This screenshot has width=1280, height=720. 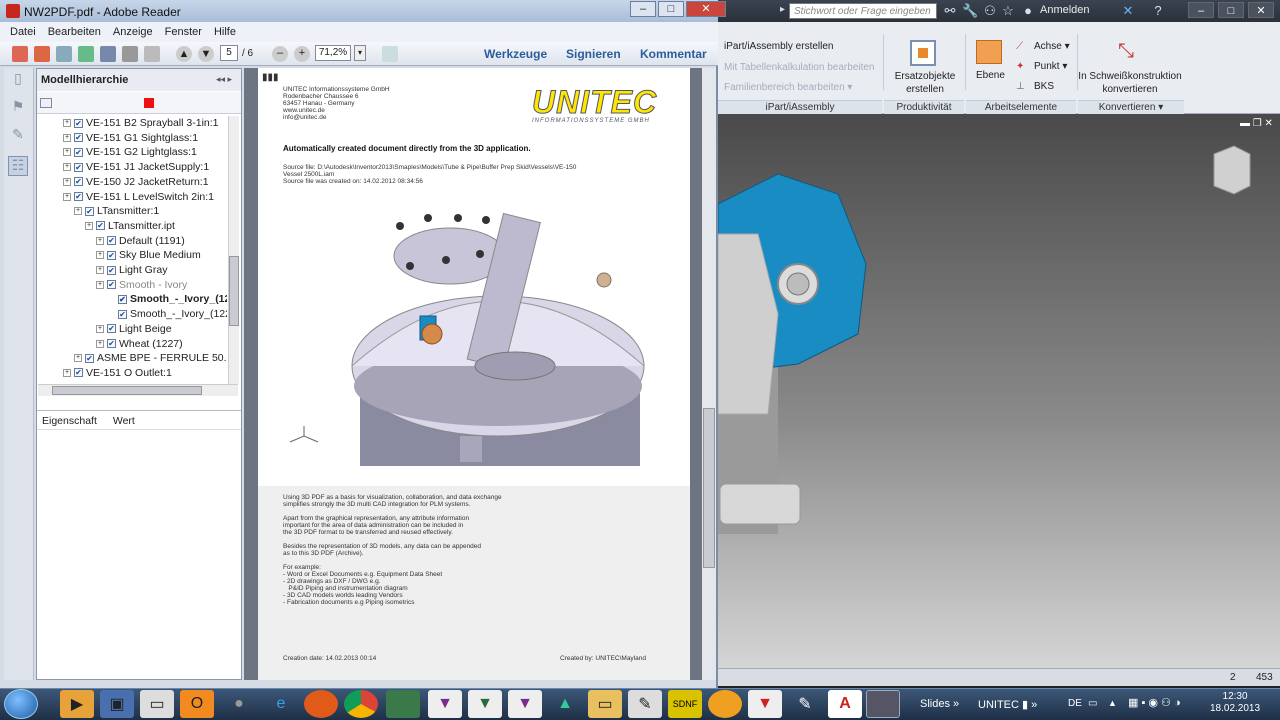 What do you see at coordinates (141, 285) in the screenshot?
I see `tree-item: + ✔ Smooth - Ivory` at bounding box center [141, 285].